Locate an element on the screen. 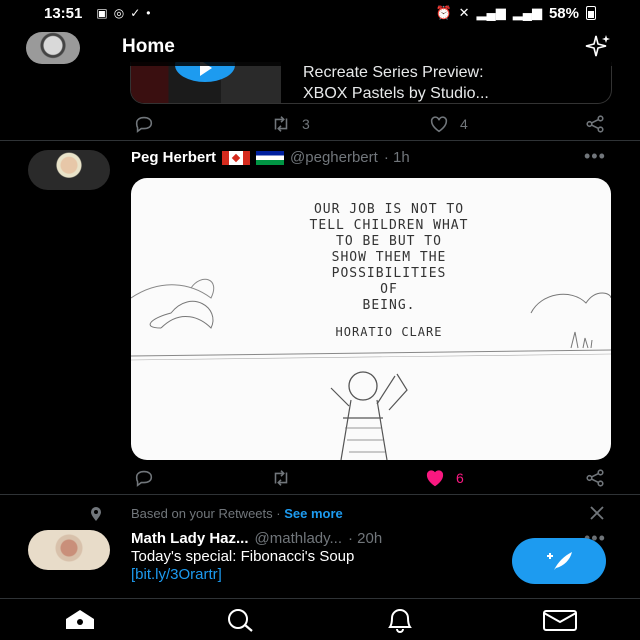  home-icon is located at coordinates (80, 619).